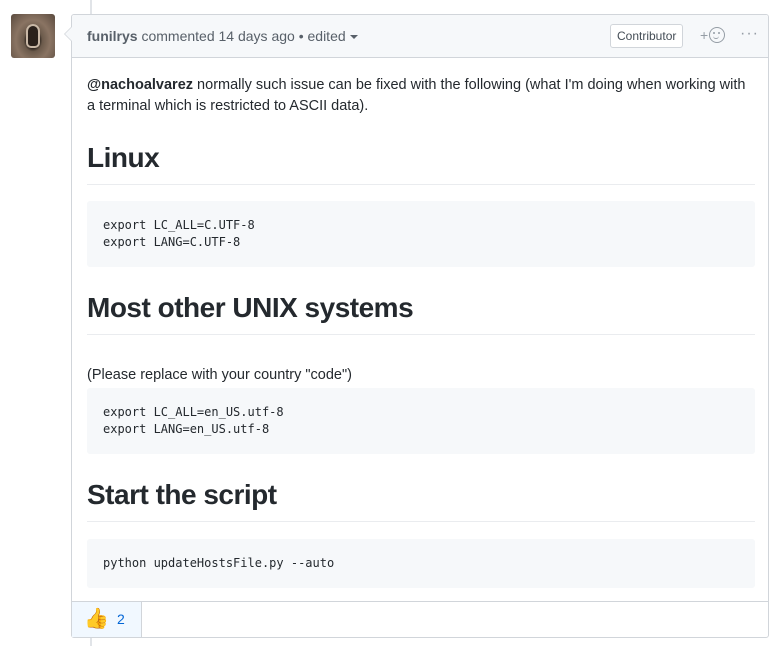 This screenshot has height=646, width=775. Describe the element at coordinates (178, 36) in the screenshot. I see `comment-action: commented` at that location.